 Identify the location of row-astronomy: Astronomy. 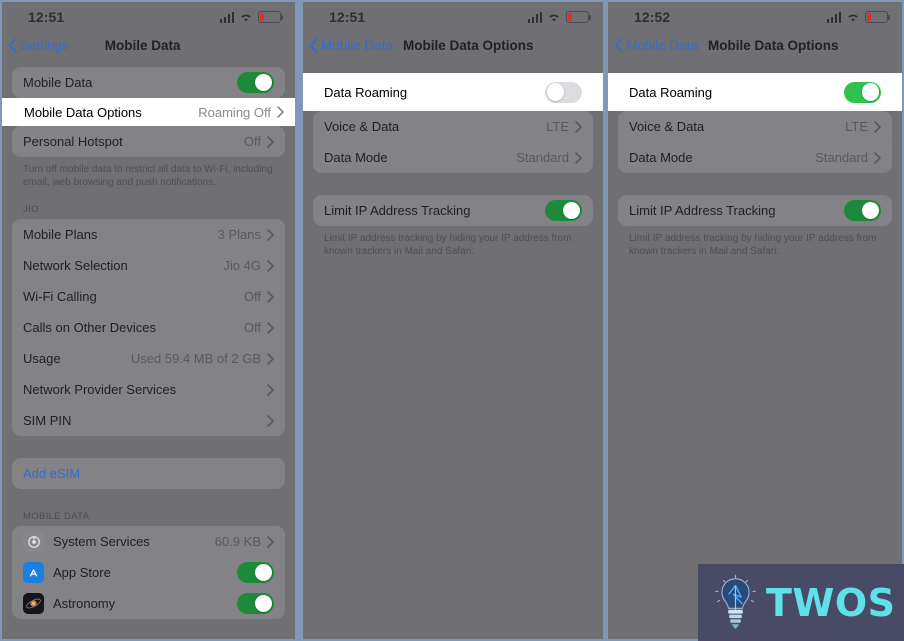
(148, 603).